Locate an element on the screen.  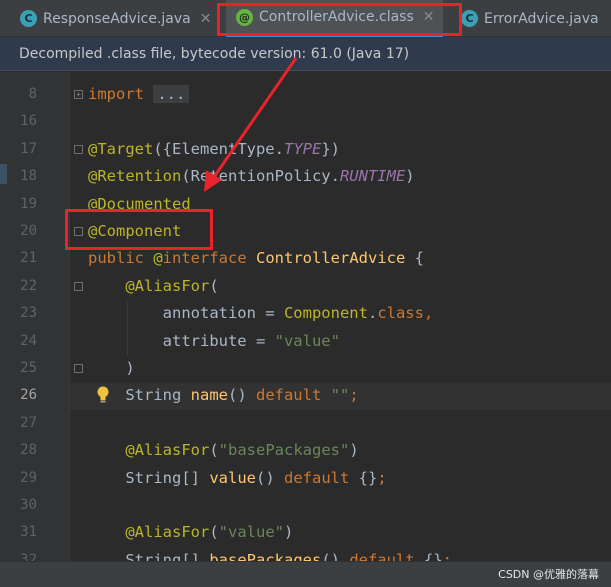
code-token: class is located at coordinates (400, 313).